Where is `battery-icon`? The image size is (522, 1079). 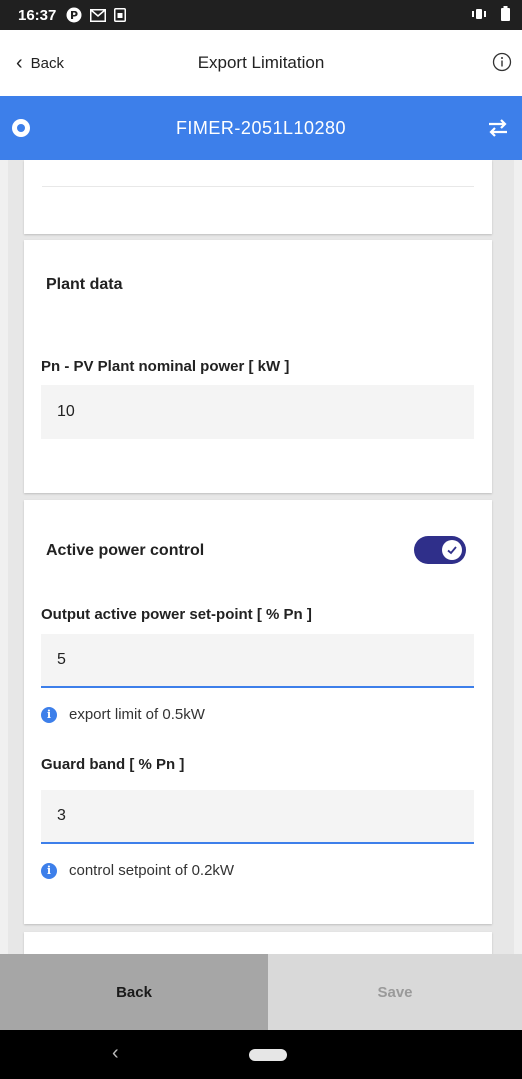
battery-icon is located at coordinates (505, 15).